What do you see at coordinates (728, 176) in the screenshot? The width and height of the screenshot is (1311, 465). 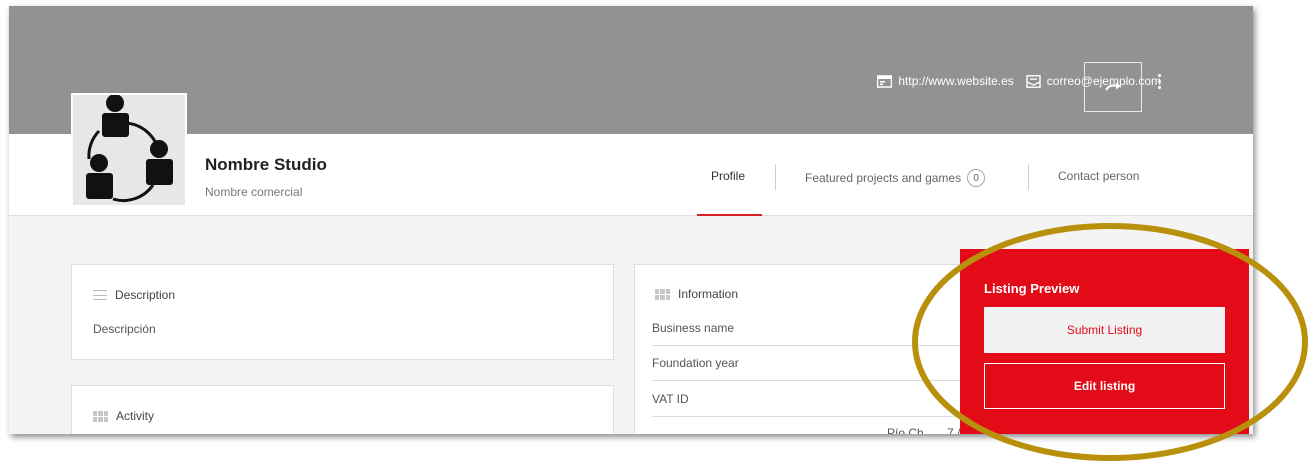 I see `tab-profile: Profile` at bounding box center [728, 176].